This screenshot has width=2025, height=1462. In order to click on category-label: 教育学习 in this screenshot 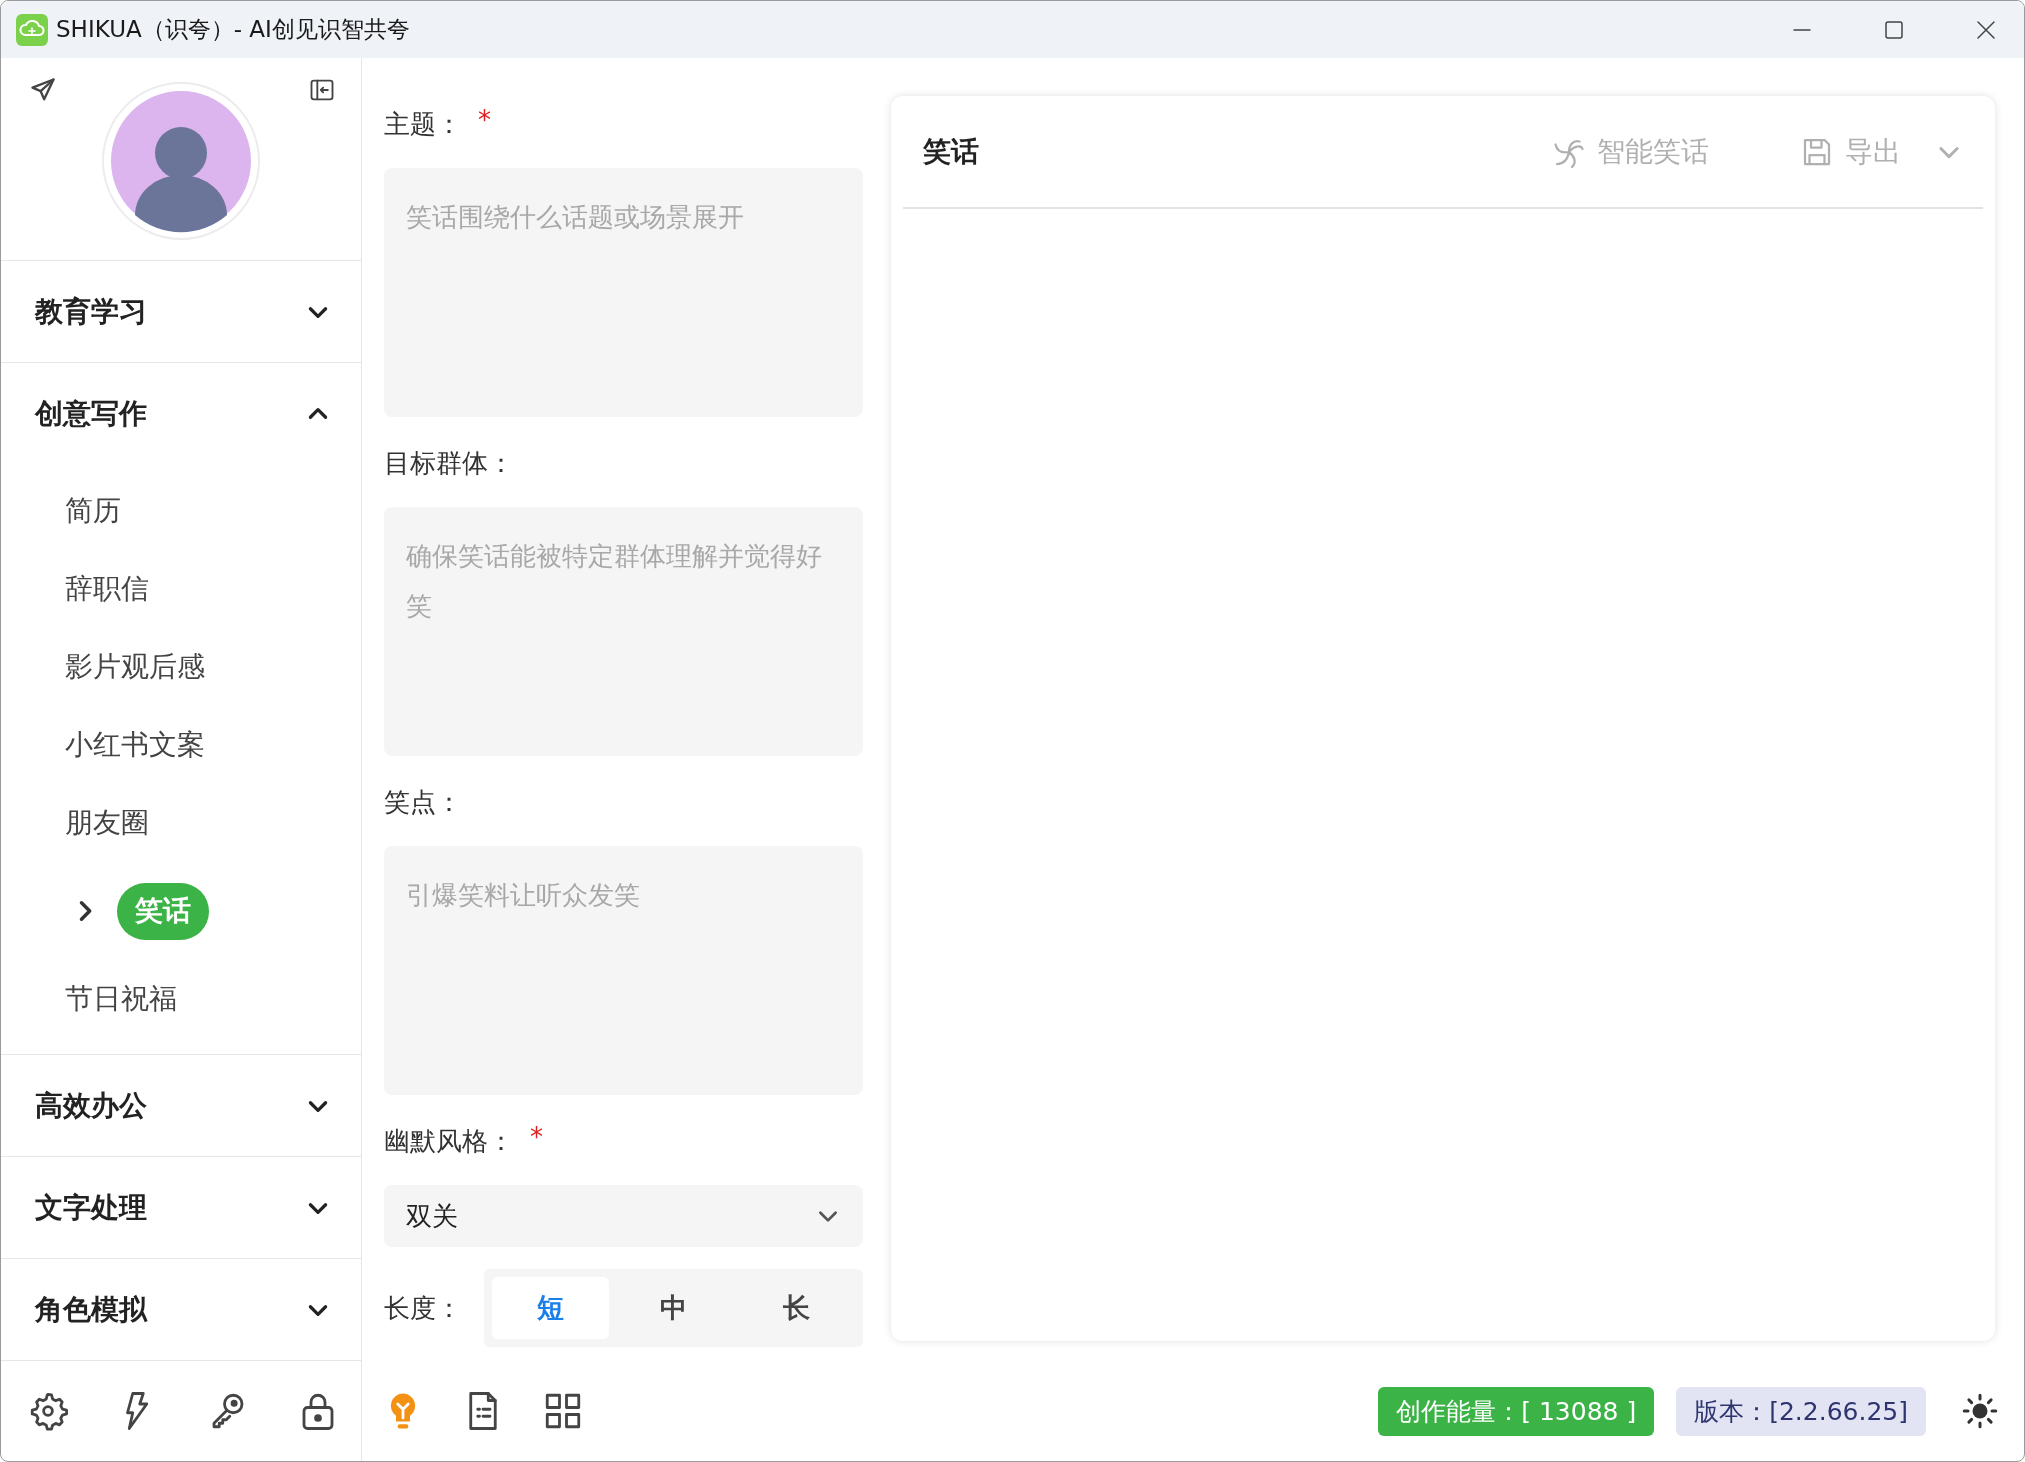, I will do `click(91, 311)`.